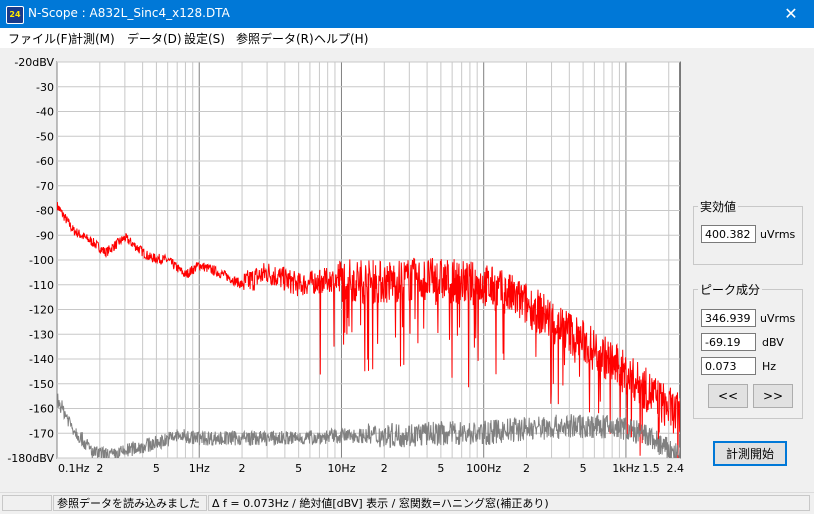  I want to click on y-tick-label: -140, so click(41, 359).